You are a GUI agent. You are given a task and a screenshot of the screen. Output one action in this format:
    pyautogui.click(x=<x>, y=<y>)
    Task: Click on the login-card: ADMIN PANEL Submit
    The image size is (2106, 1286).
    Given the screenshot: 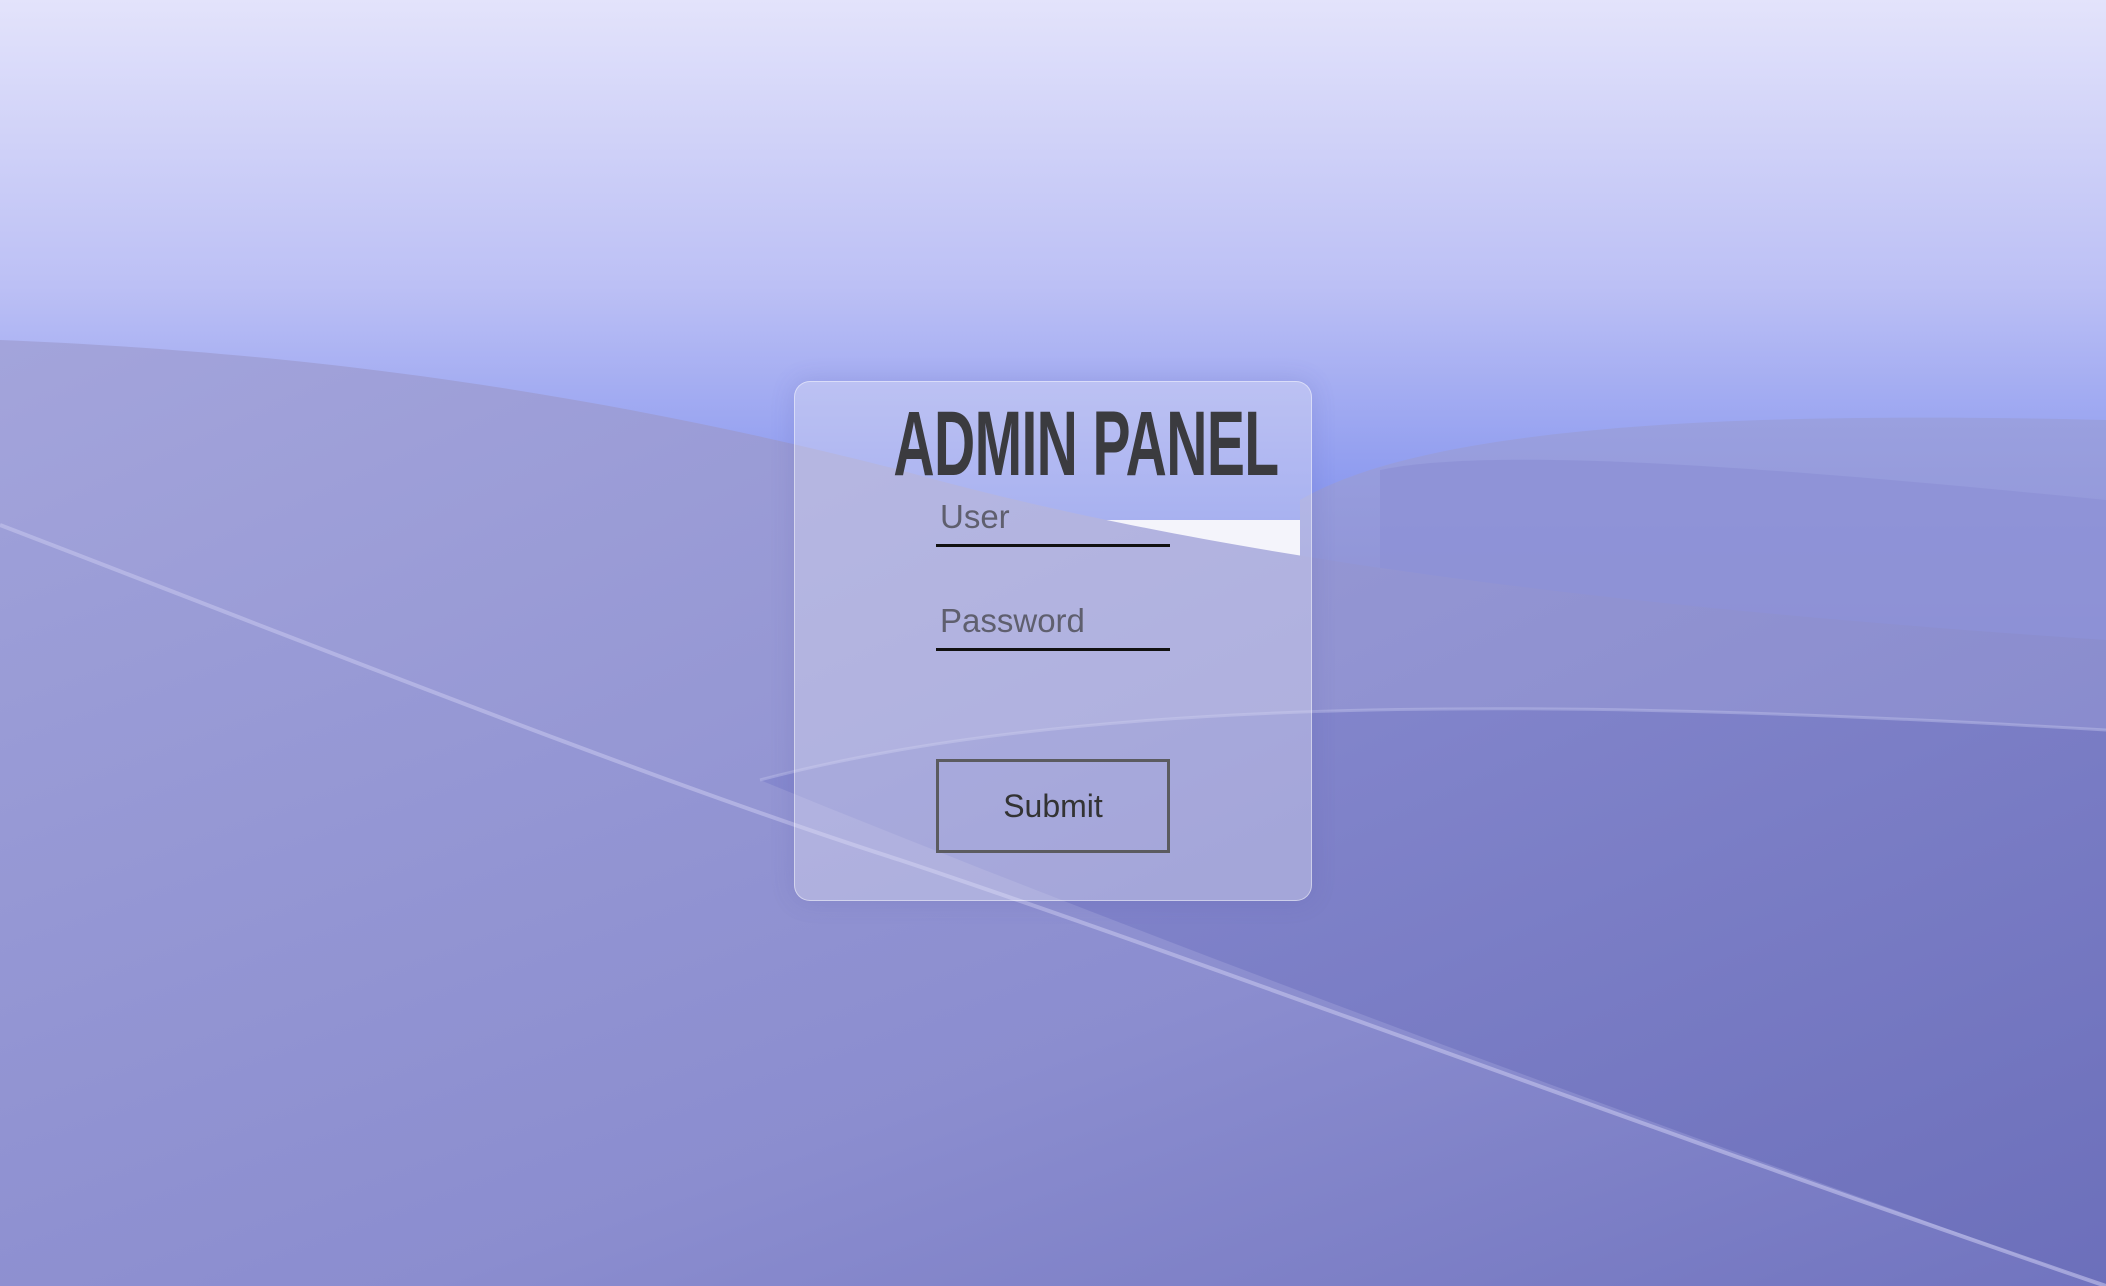 What is the action you would take?
    pyautogui.click(x=1053, y=641)
    